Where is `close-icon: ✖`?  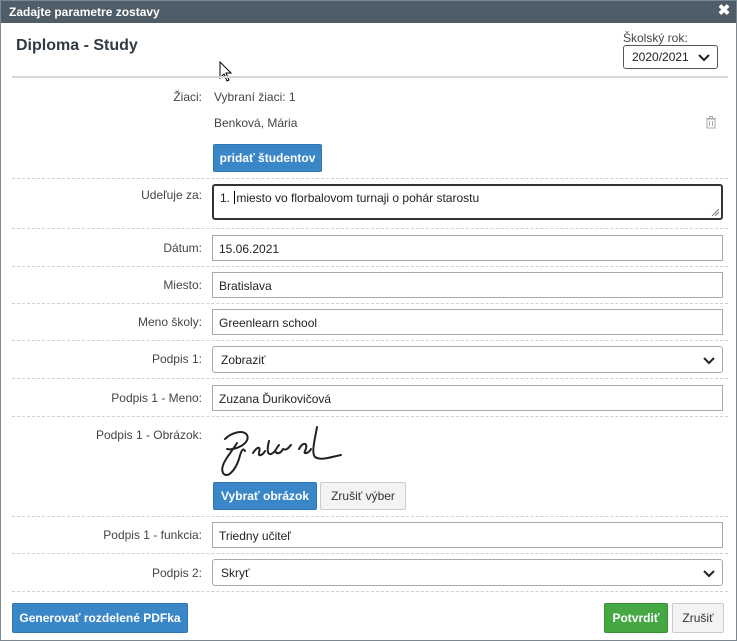
close-icon: ✖ is located at coordinates (724, 11).